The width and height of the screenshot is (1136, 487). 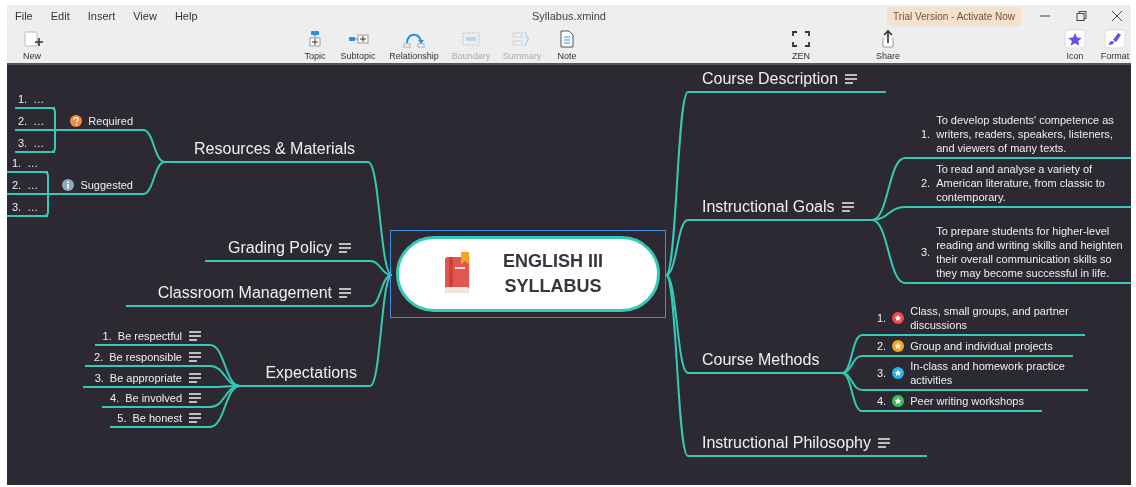 I want to click on subtopic-title: Be responsible, so click(x=145, y=357).